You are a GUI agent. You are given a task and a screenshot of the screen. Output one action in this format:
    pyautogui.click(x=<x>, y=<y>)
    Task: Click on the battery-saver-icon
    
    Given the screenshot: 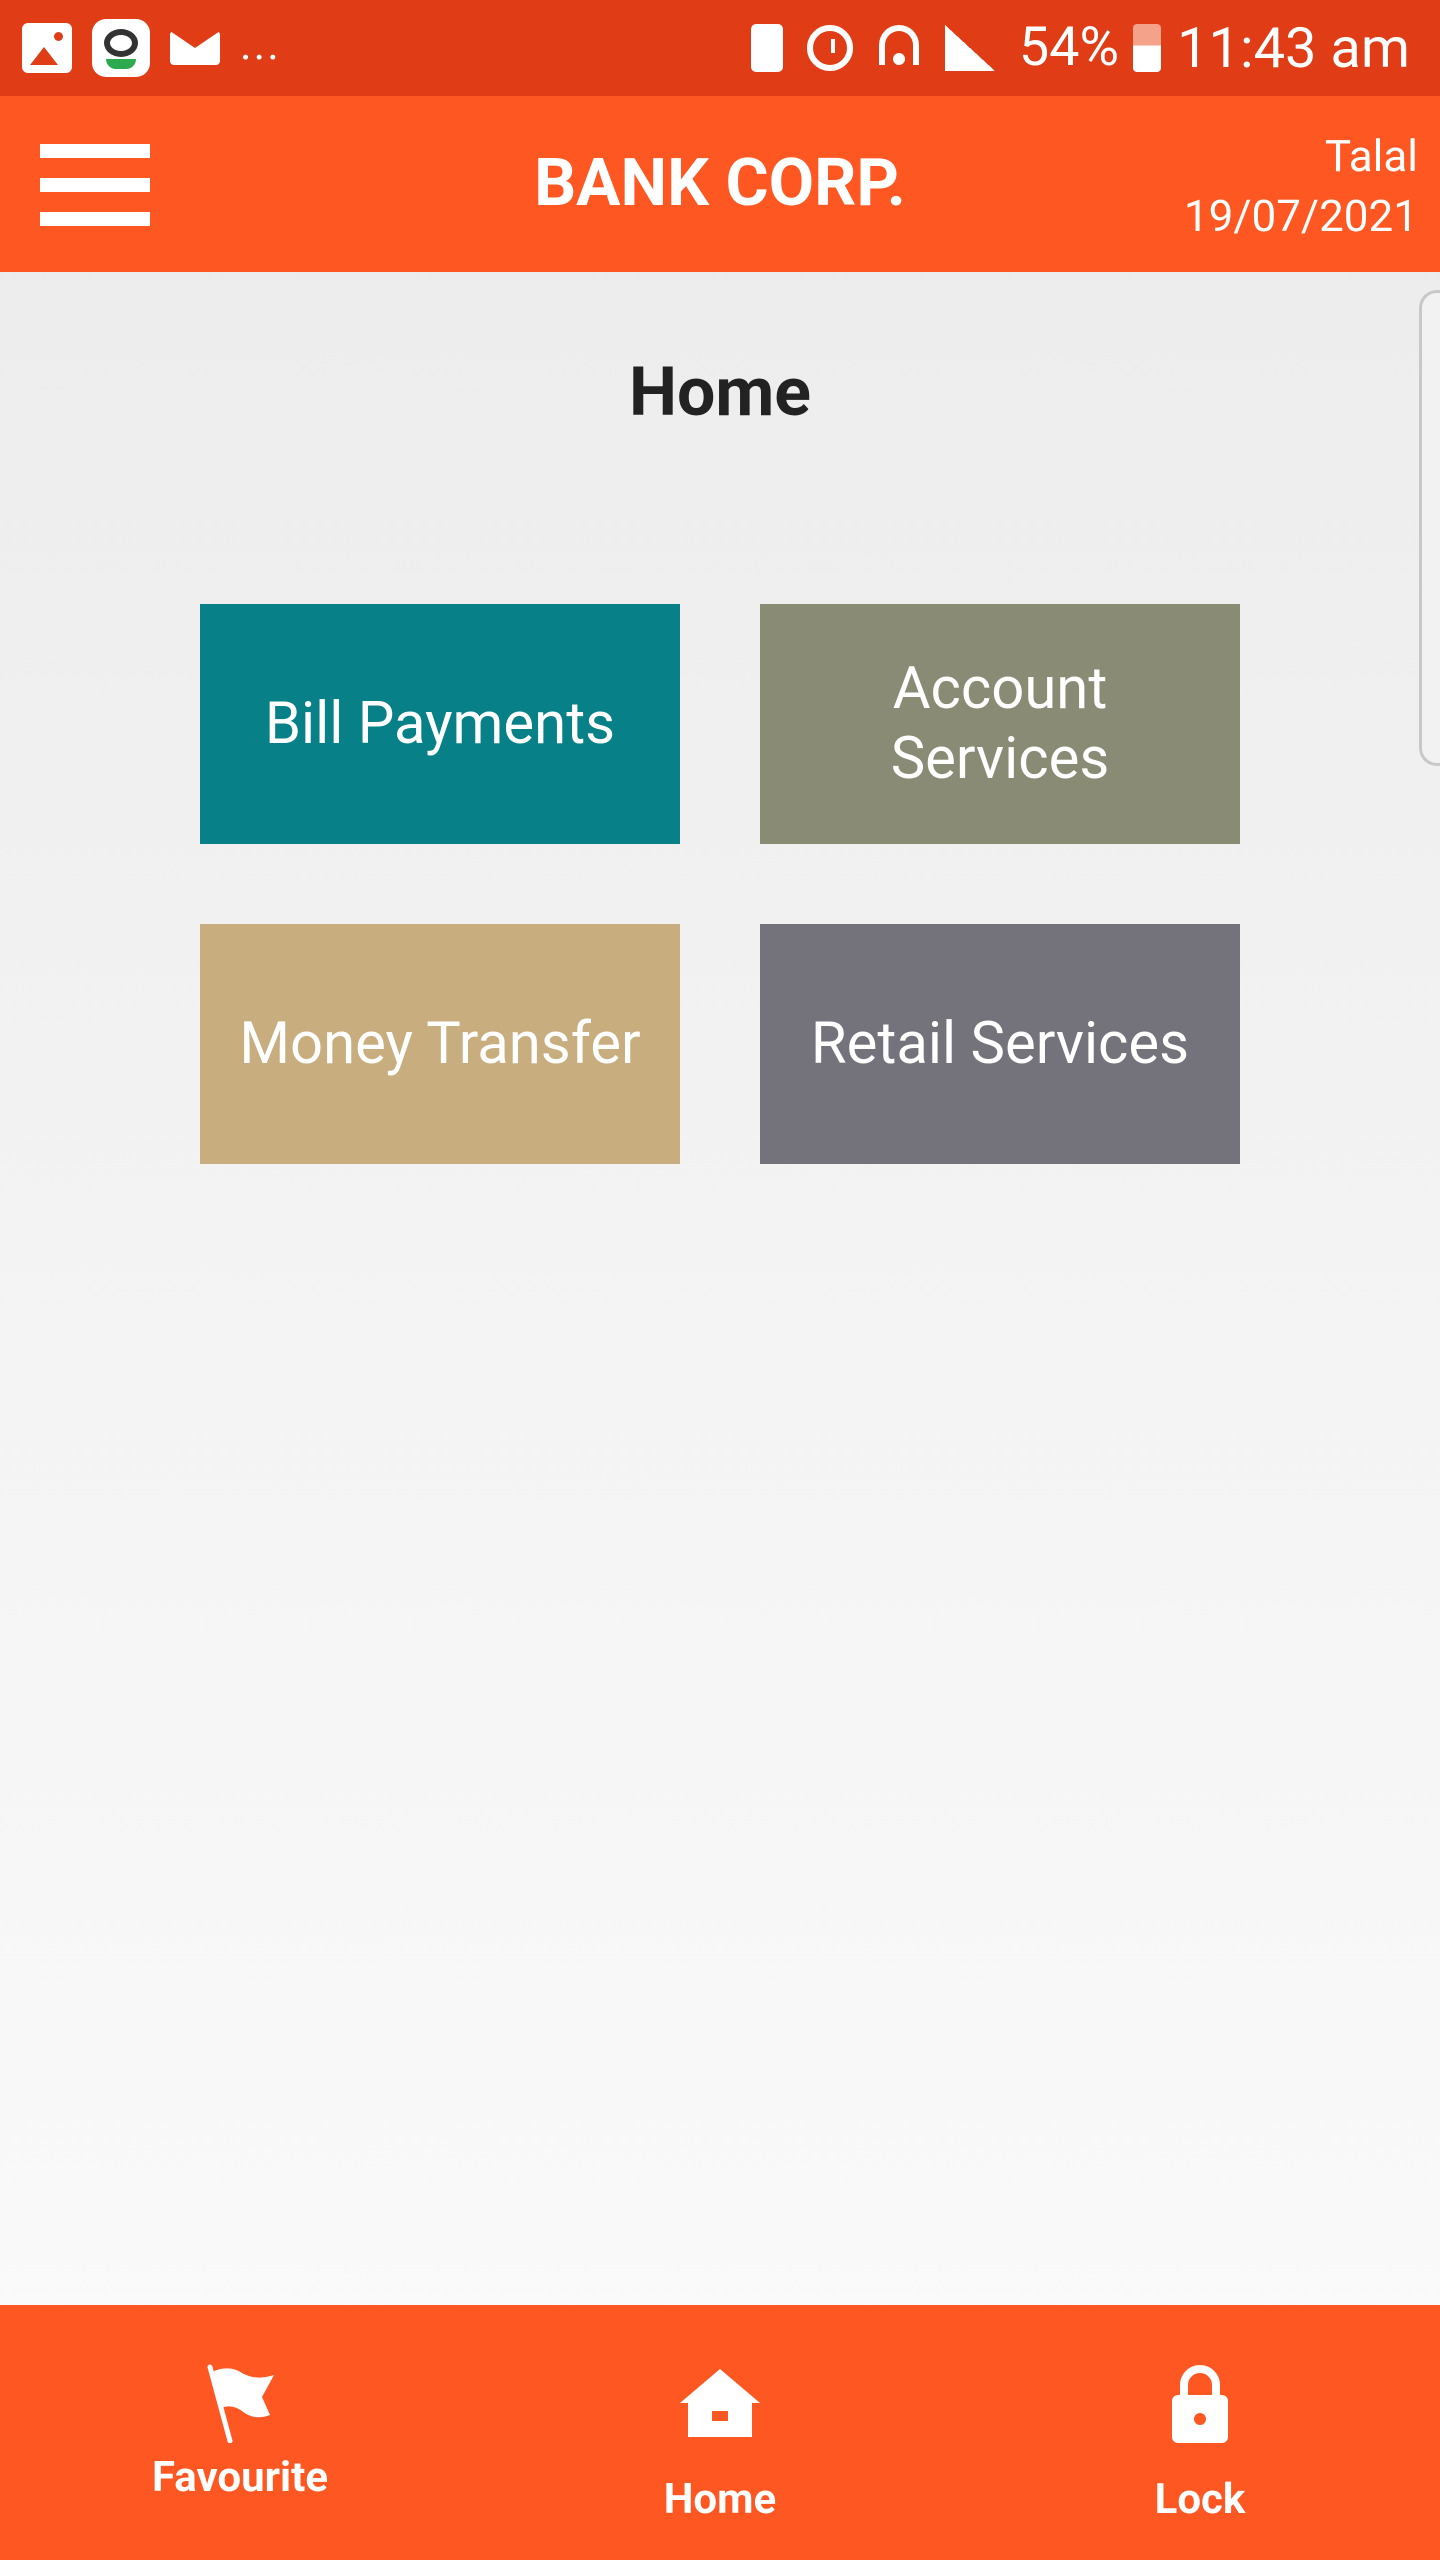 What is the action you would take?
    pyautogui.click(x=766, y=48)
    